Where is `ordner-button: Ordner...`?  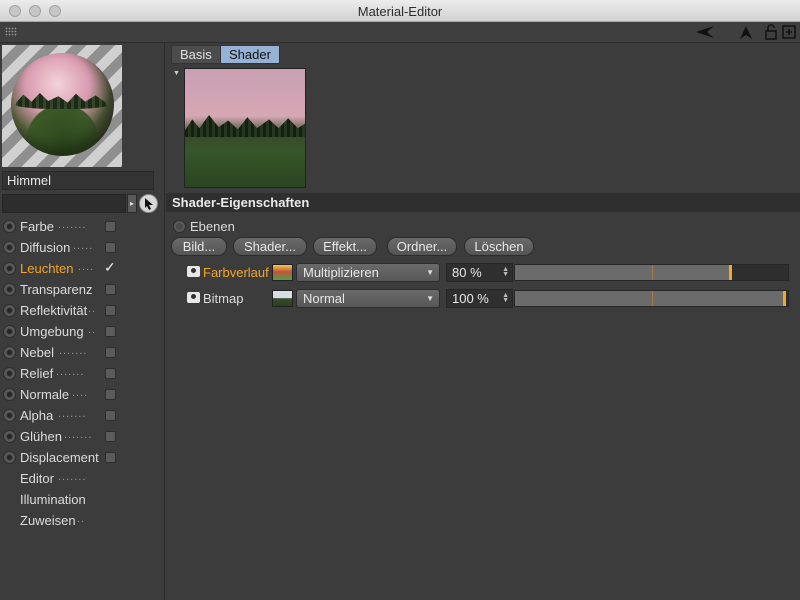
ordner-button: Ordner... is located at coordinates (422, 246).